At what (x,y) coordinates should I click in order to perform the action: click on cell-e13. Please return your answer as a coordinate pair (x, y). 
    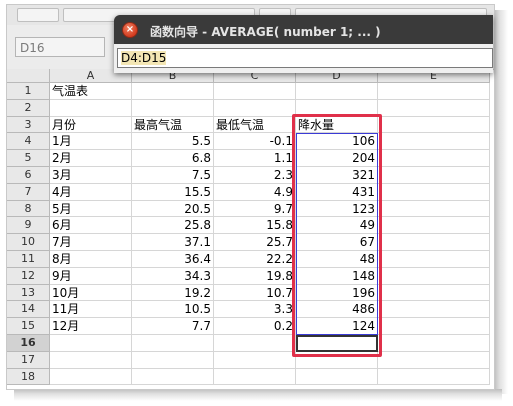
    Looking at the image, I should click on (434, 293).